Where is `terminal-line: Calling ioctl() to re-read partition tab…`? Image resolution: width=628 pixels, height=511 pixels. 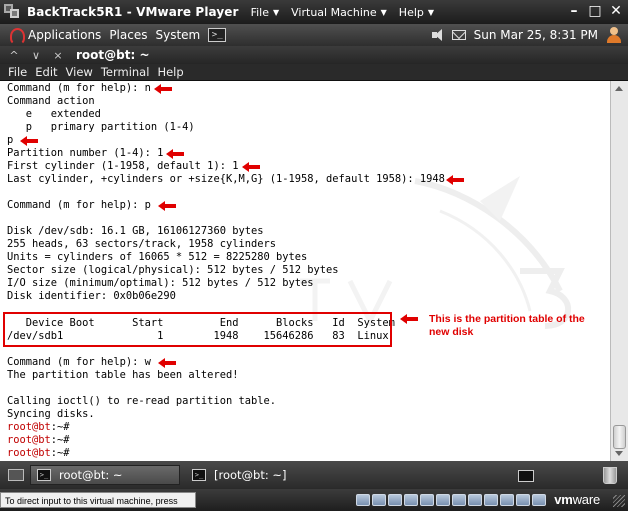
terminal-line: Calling ioctl() to re-read partition tab… is located at coordinates (141, 401).